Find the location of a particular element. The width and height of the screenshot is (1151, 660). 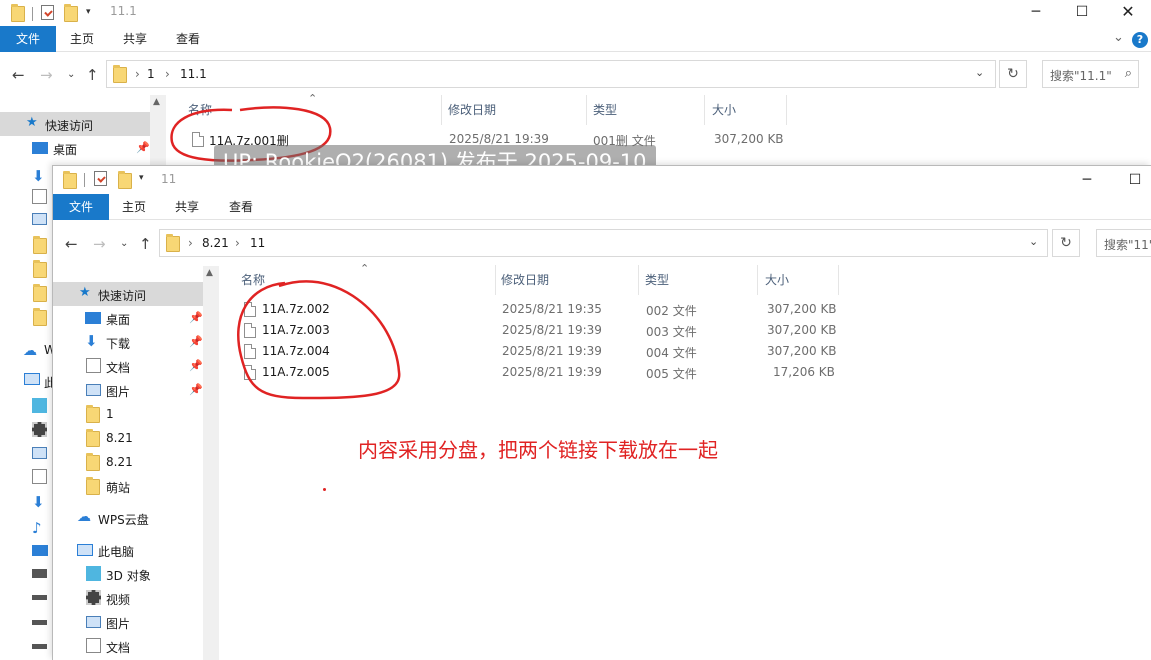

search-input: 搜索"11.1" ⌕ is located at coordinates (1090, 74).